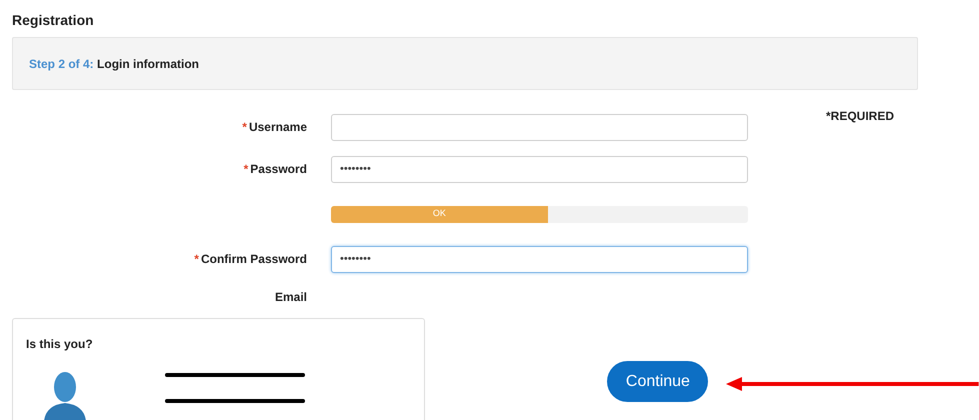  I want to click on user-silhouette-icon, so click(65, 395).